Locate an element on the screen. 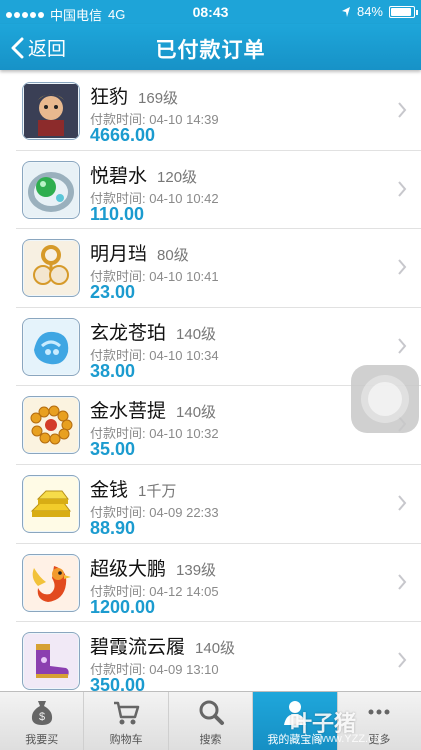 The height and width of the screenshot is (750, 421). order-title: 碧霞流云履 140级 is located at coordinates (162, 645).